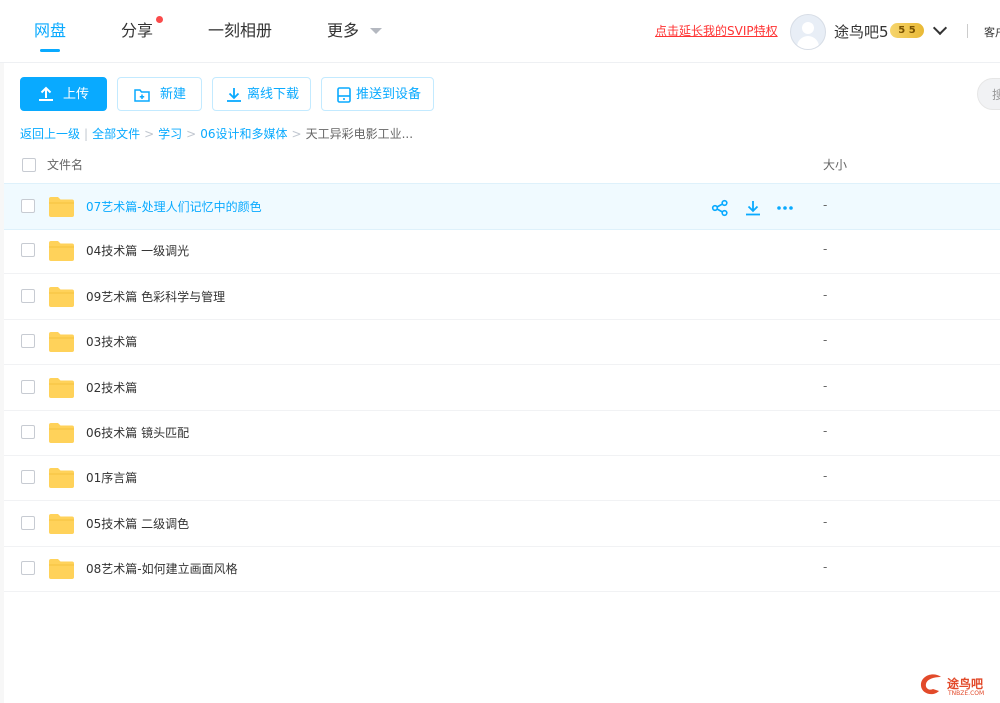  I want to click on chevron-down-icon, so click(376, 31).